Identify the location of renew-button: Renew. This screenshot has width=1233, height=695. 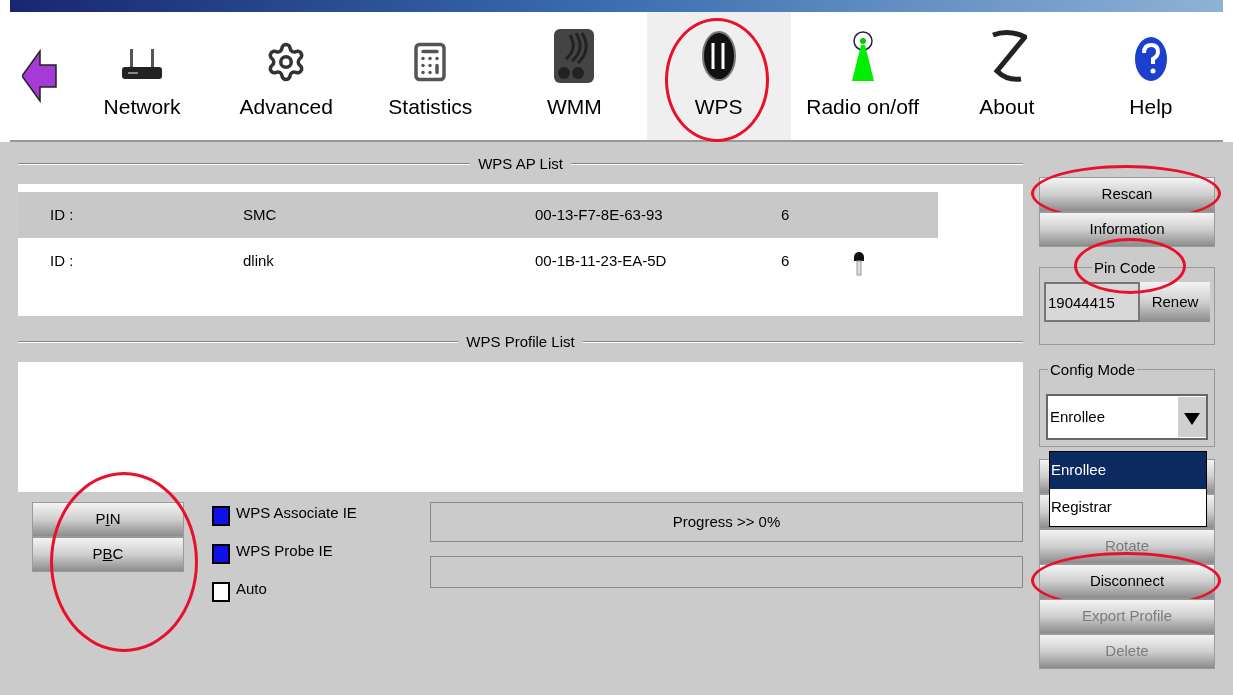
(1175, 302).